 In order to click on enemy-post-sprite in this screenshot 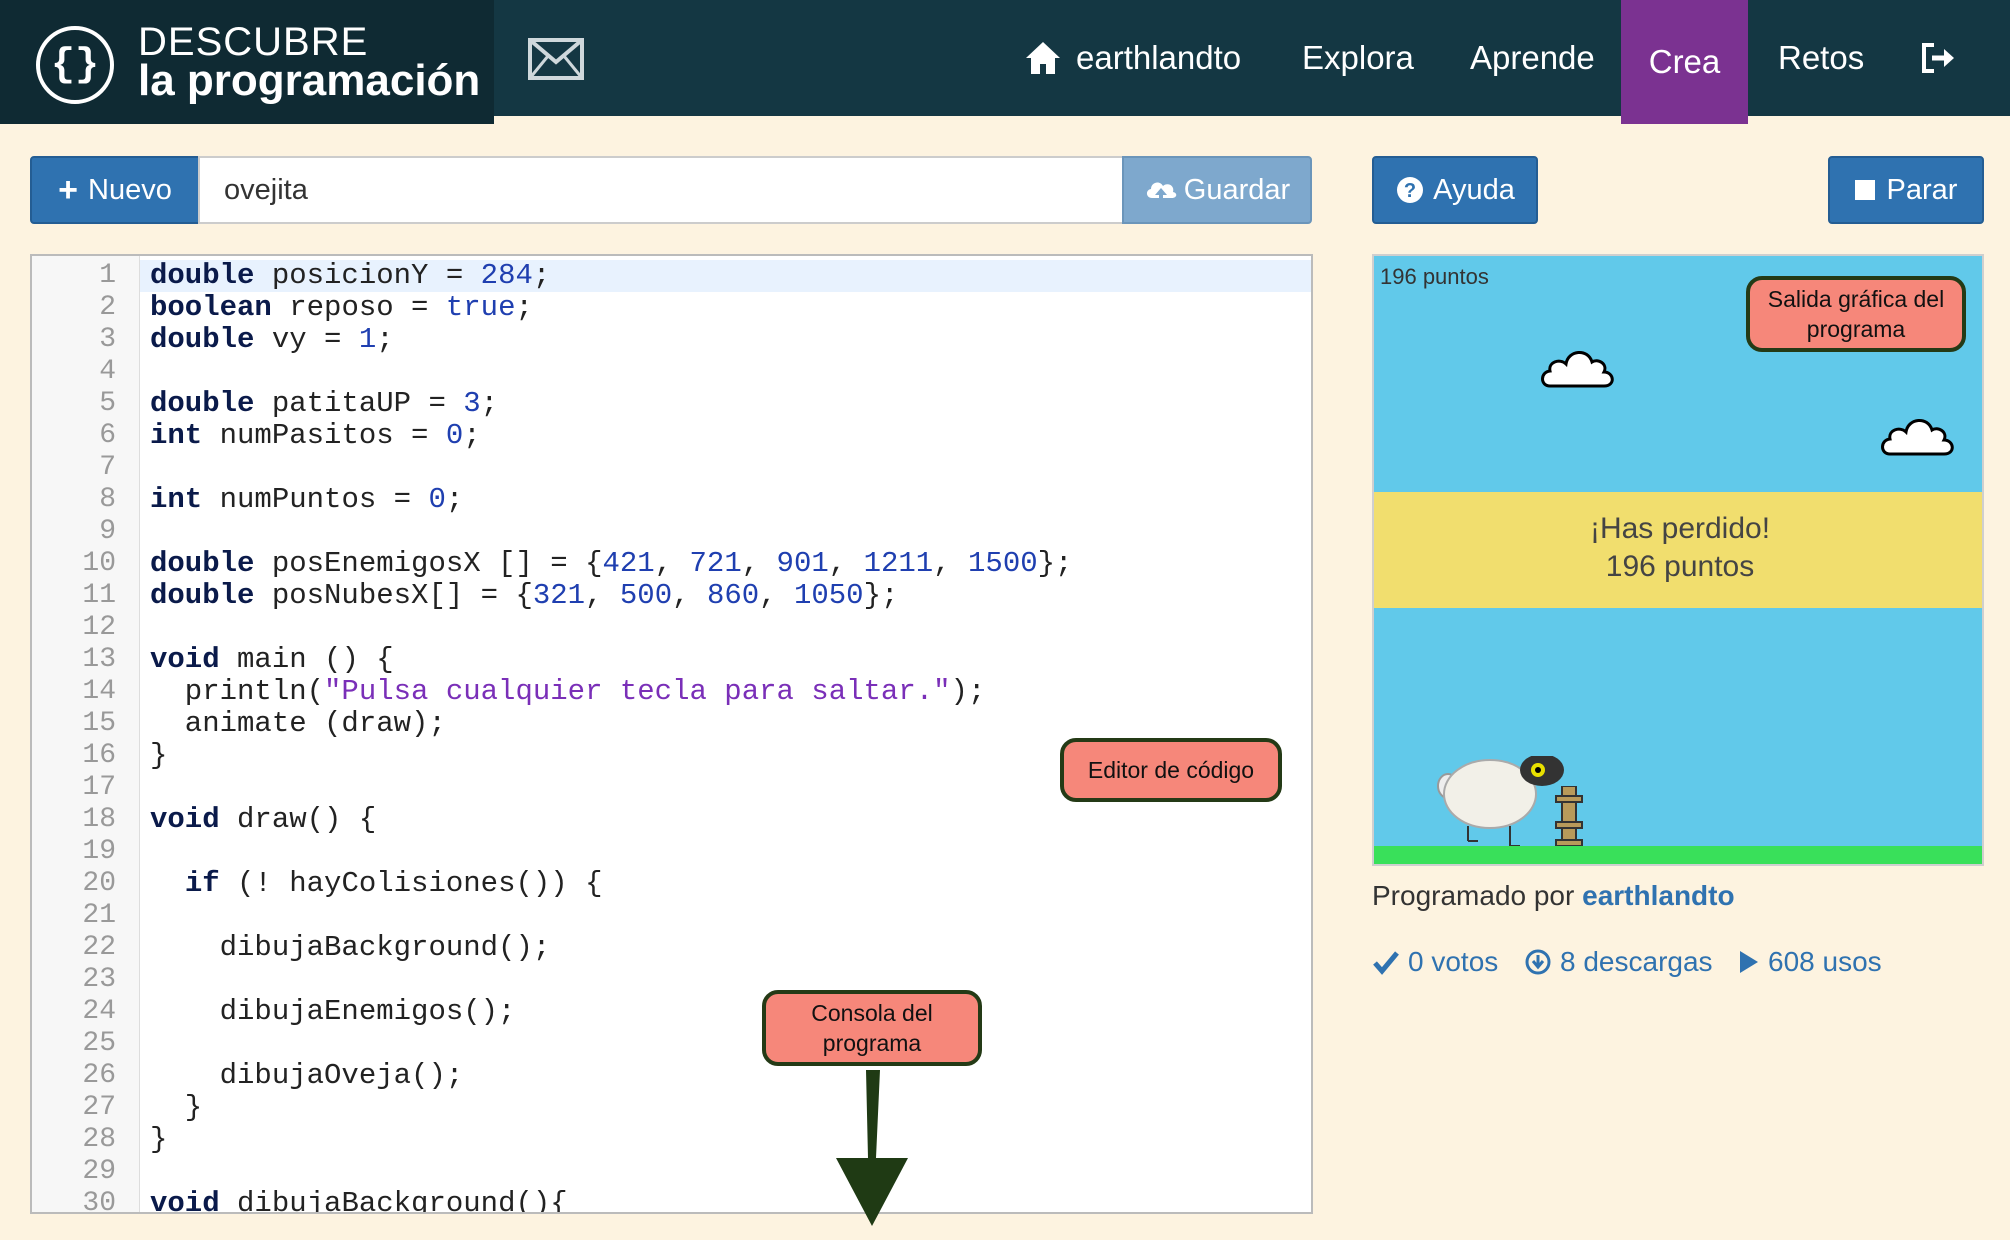, I will do `click(1569, 819)`.